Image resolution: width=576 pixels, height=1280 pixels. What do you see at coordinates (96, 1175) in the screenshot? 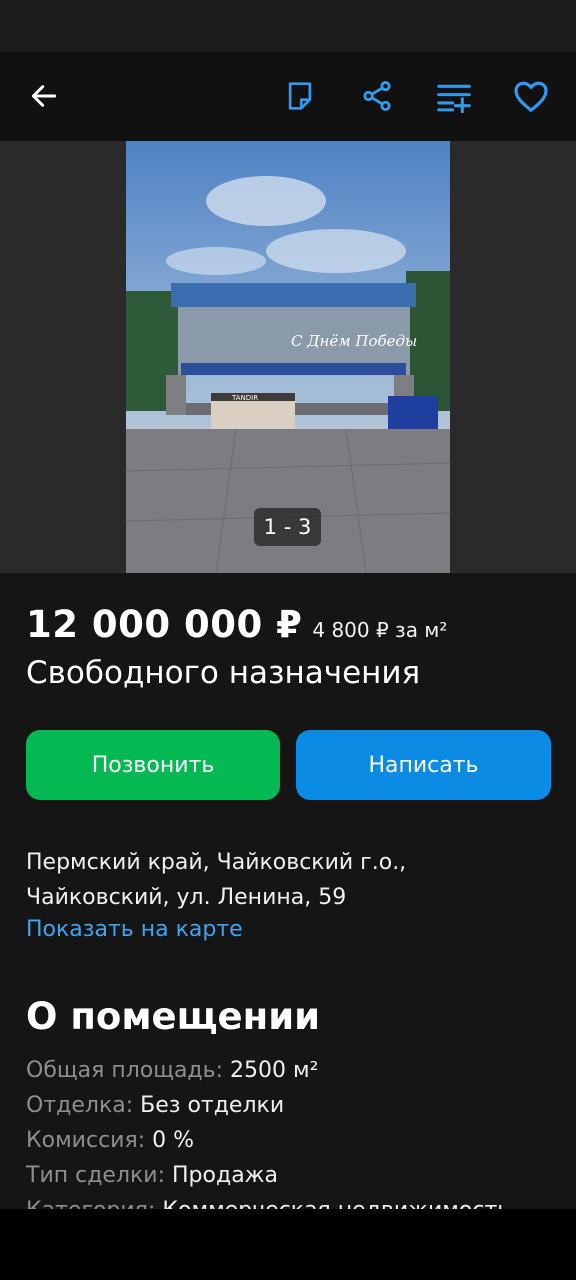
I see `param-key: Тип сделки:` at bounding box center [96, 1175].